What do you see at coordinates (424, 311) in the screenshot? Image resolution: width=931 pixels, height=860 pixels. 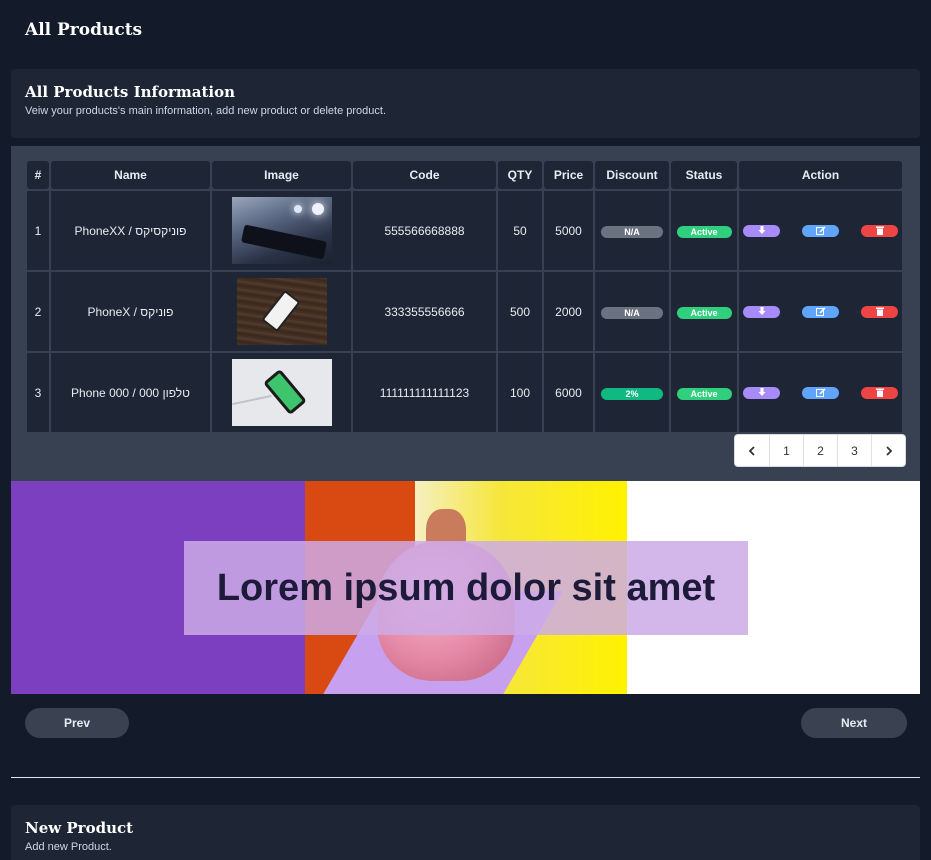 I see `row-code: 333355556666` at bounding box center [424, 311].